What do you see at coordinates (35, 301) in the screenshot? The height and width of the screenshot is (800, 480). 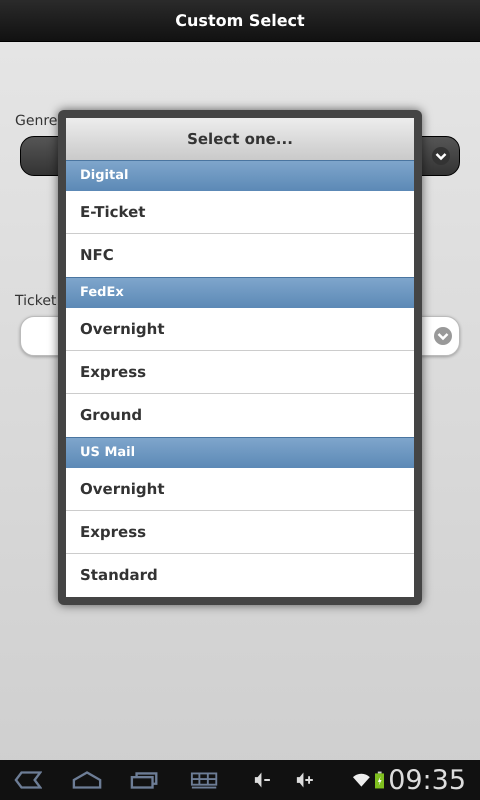 I see `field-label: Ticket` at bounding box center [35, 301].